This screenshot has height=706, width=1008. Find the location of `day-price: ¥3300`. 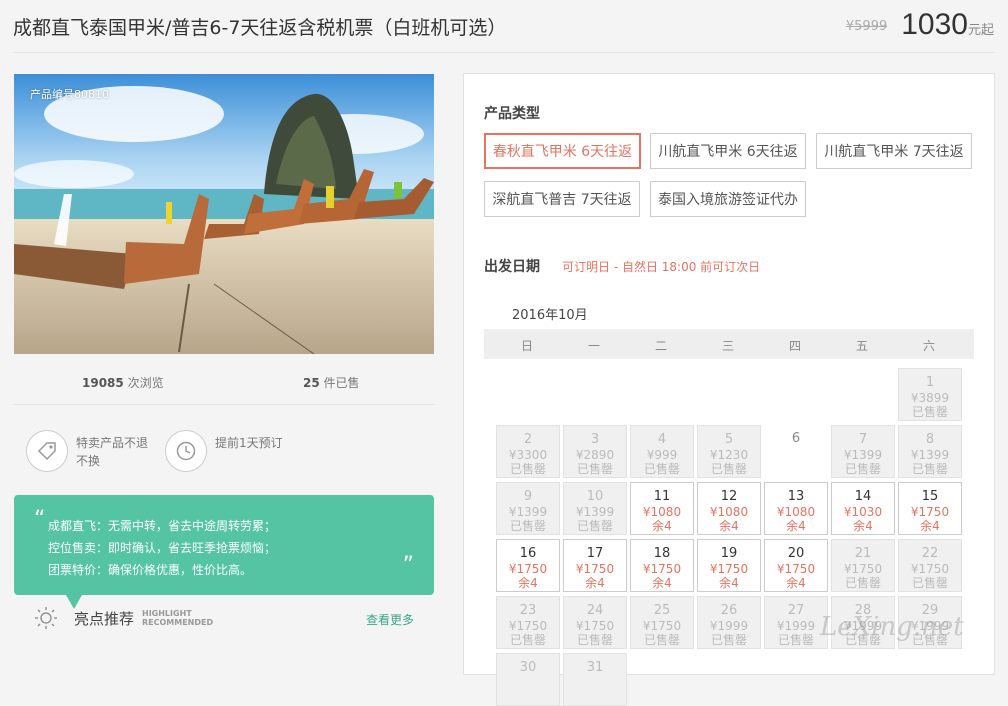

day-price: ¥3300 is located at coordinates (528, 455).